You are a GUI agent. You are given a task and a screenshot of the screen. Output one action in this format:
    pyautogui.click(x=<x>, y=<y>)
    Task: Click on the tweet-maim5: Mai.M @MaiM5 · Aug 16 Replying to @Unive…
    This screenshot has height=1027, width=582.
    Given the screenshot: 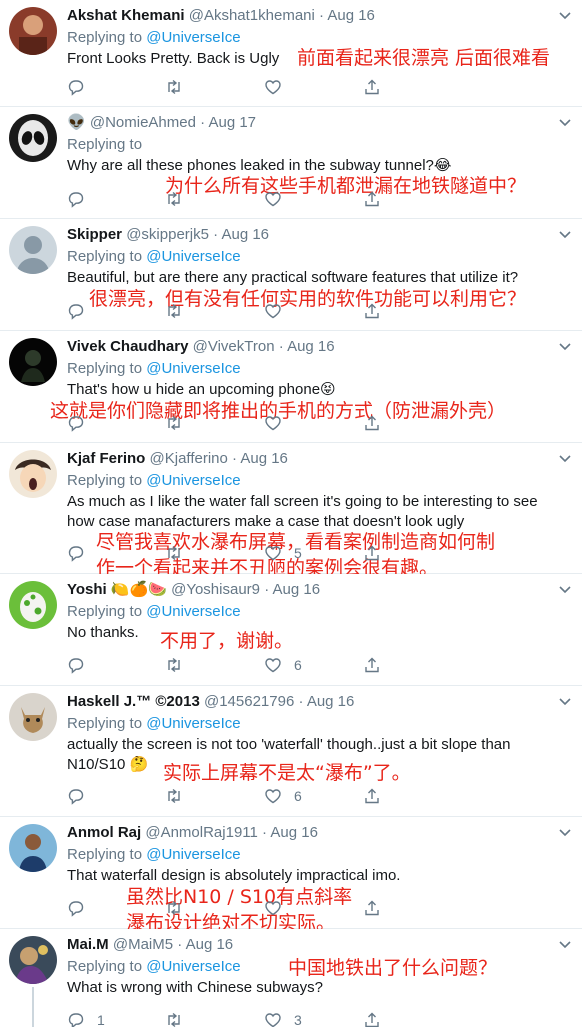 What is the action you would take?
    pyautogui.click(x=291, y=978)
    